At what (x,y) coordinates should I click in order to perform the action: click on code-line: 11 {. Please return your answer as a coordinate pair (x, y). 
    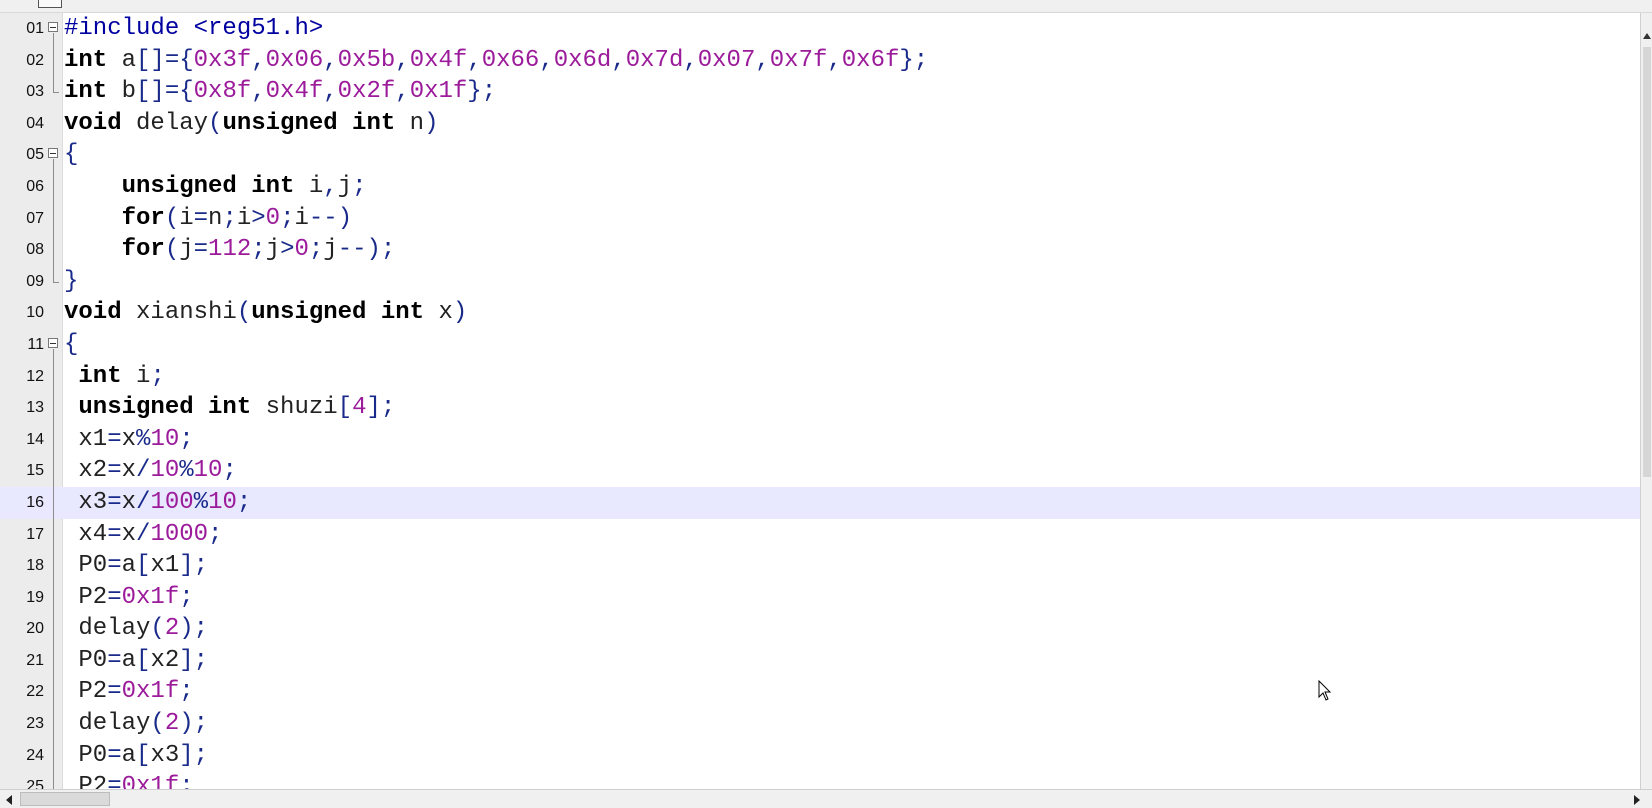
    Looking at the image, I should click on (820, 345).